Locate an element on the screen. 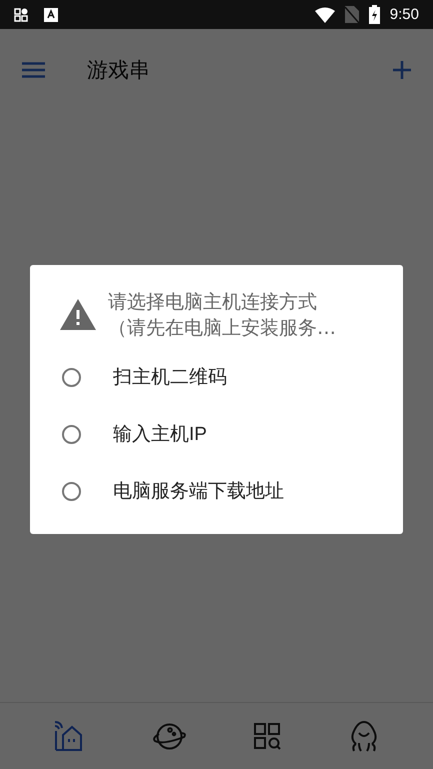 The height and width of the screenshot is (769, 433). option-item: 扫主机二维码 is located at coordinates (216, 377).